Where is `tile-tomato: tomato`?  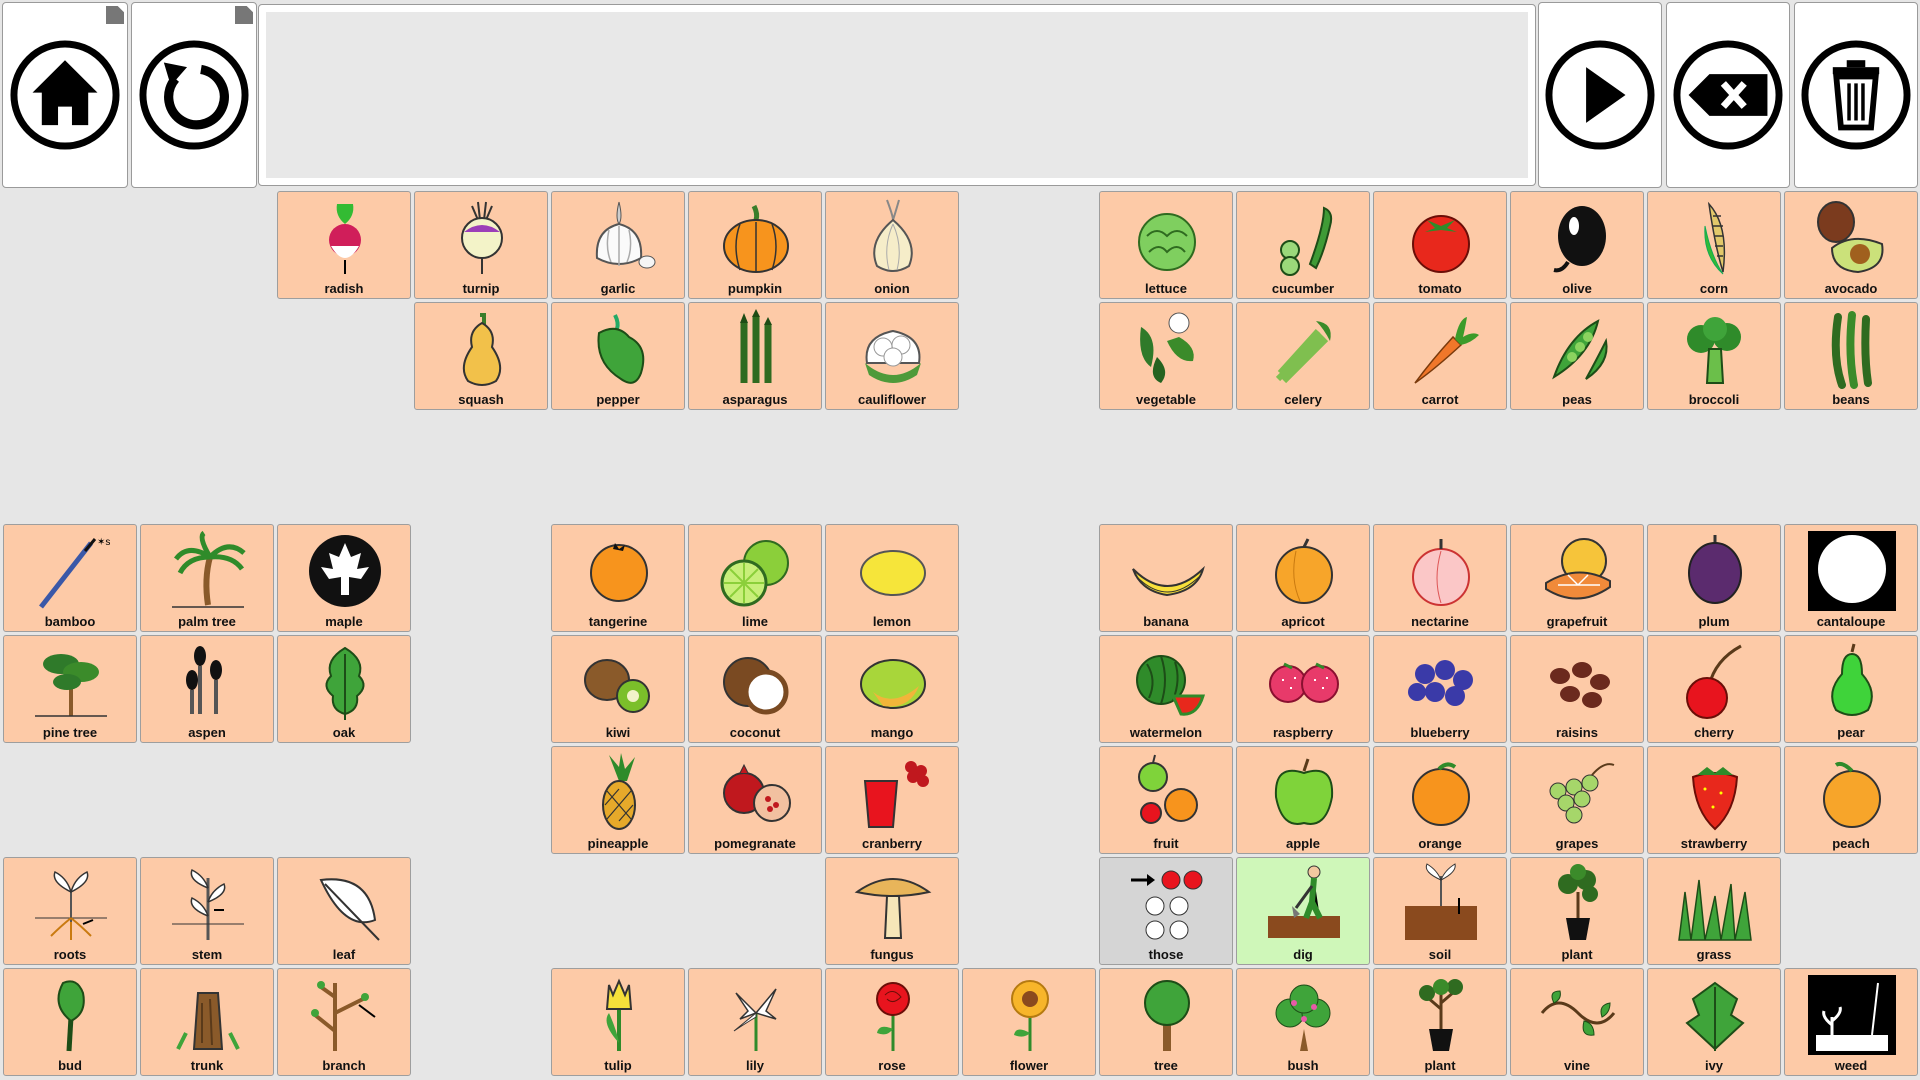 tile-tomato: tomato is located at coordinates (1440, 245).